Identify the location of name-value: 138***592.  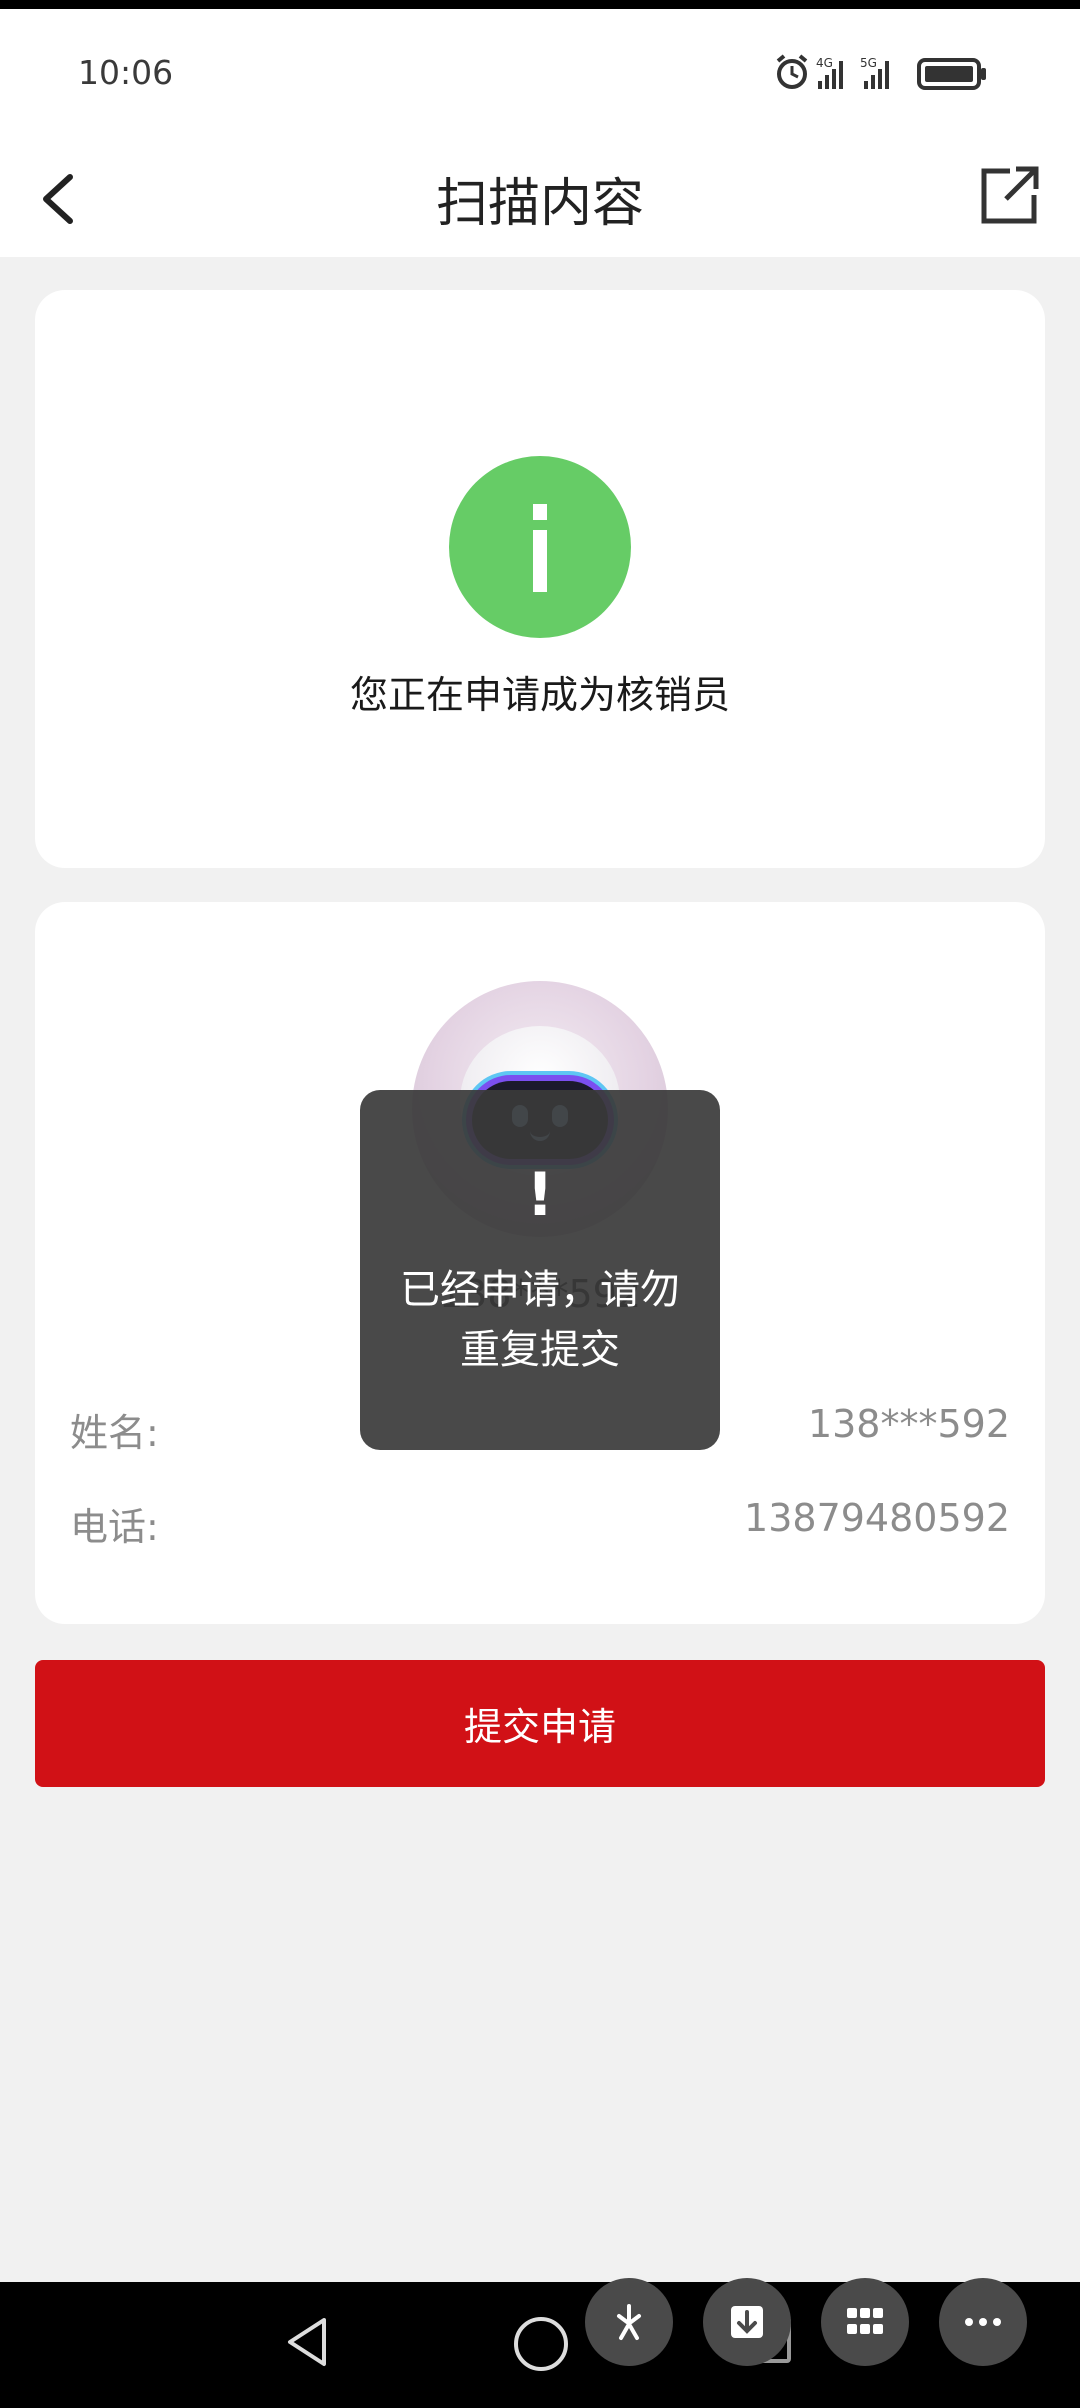
(908, 1424).